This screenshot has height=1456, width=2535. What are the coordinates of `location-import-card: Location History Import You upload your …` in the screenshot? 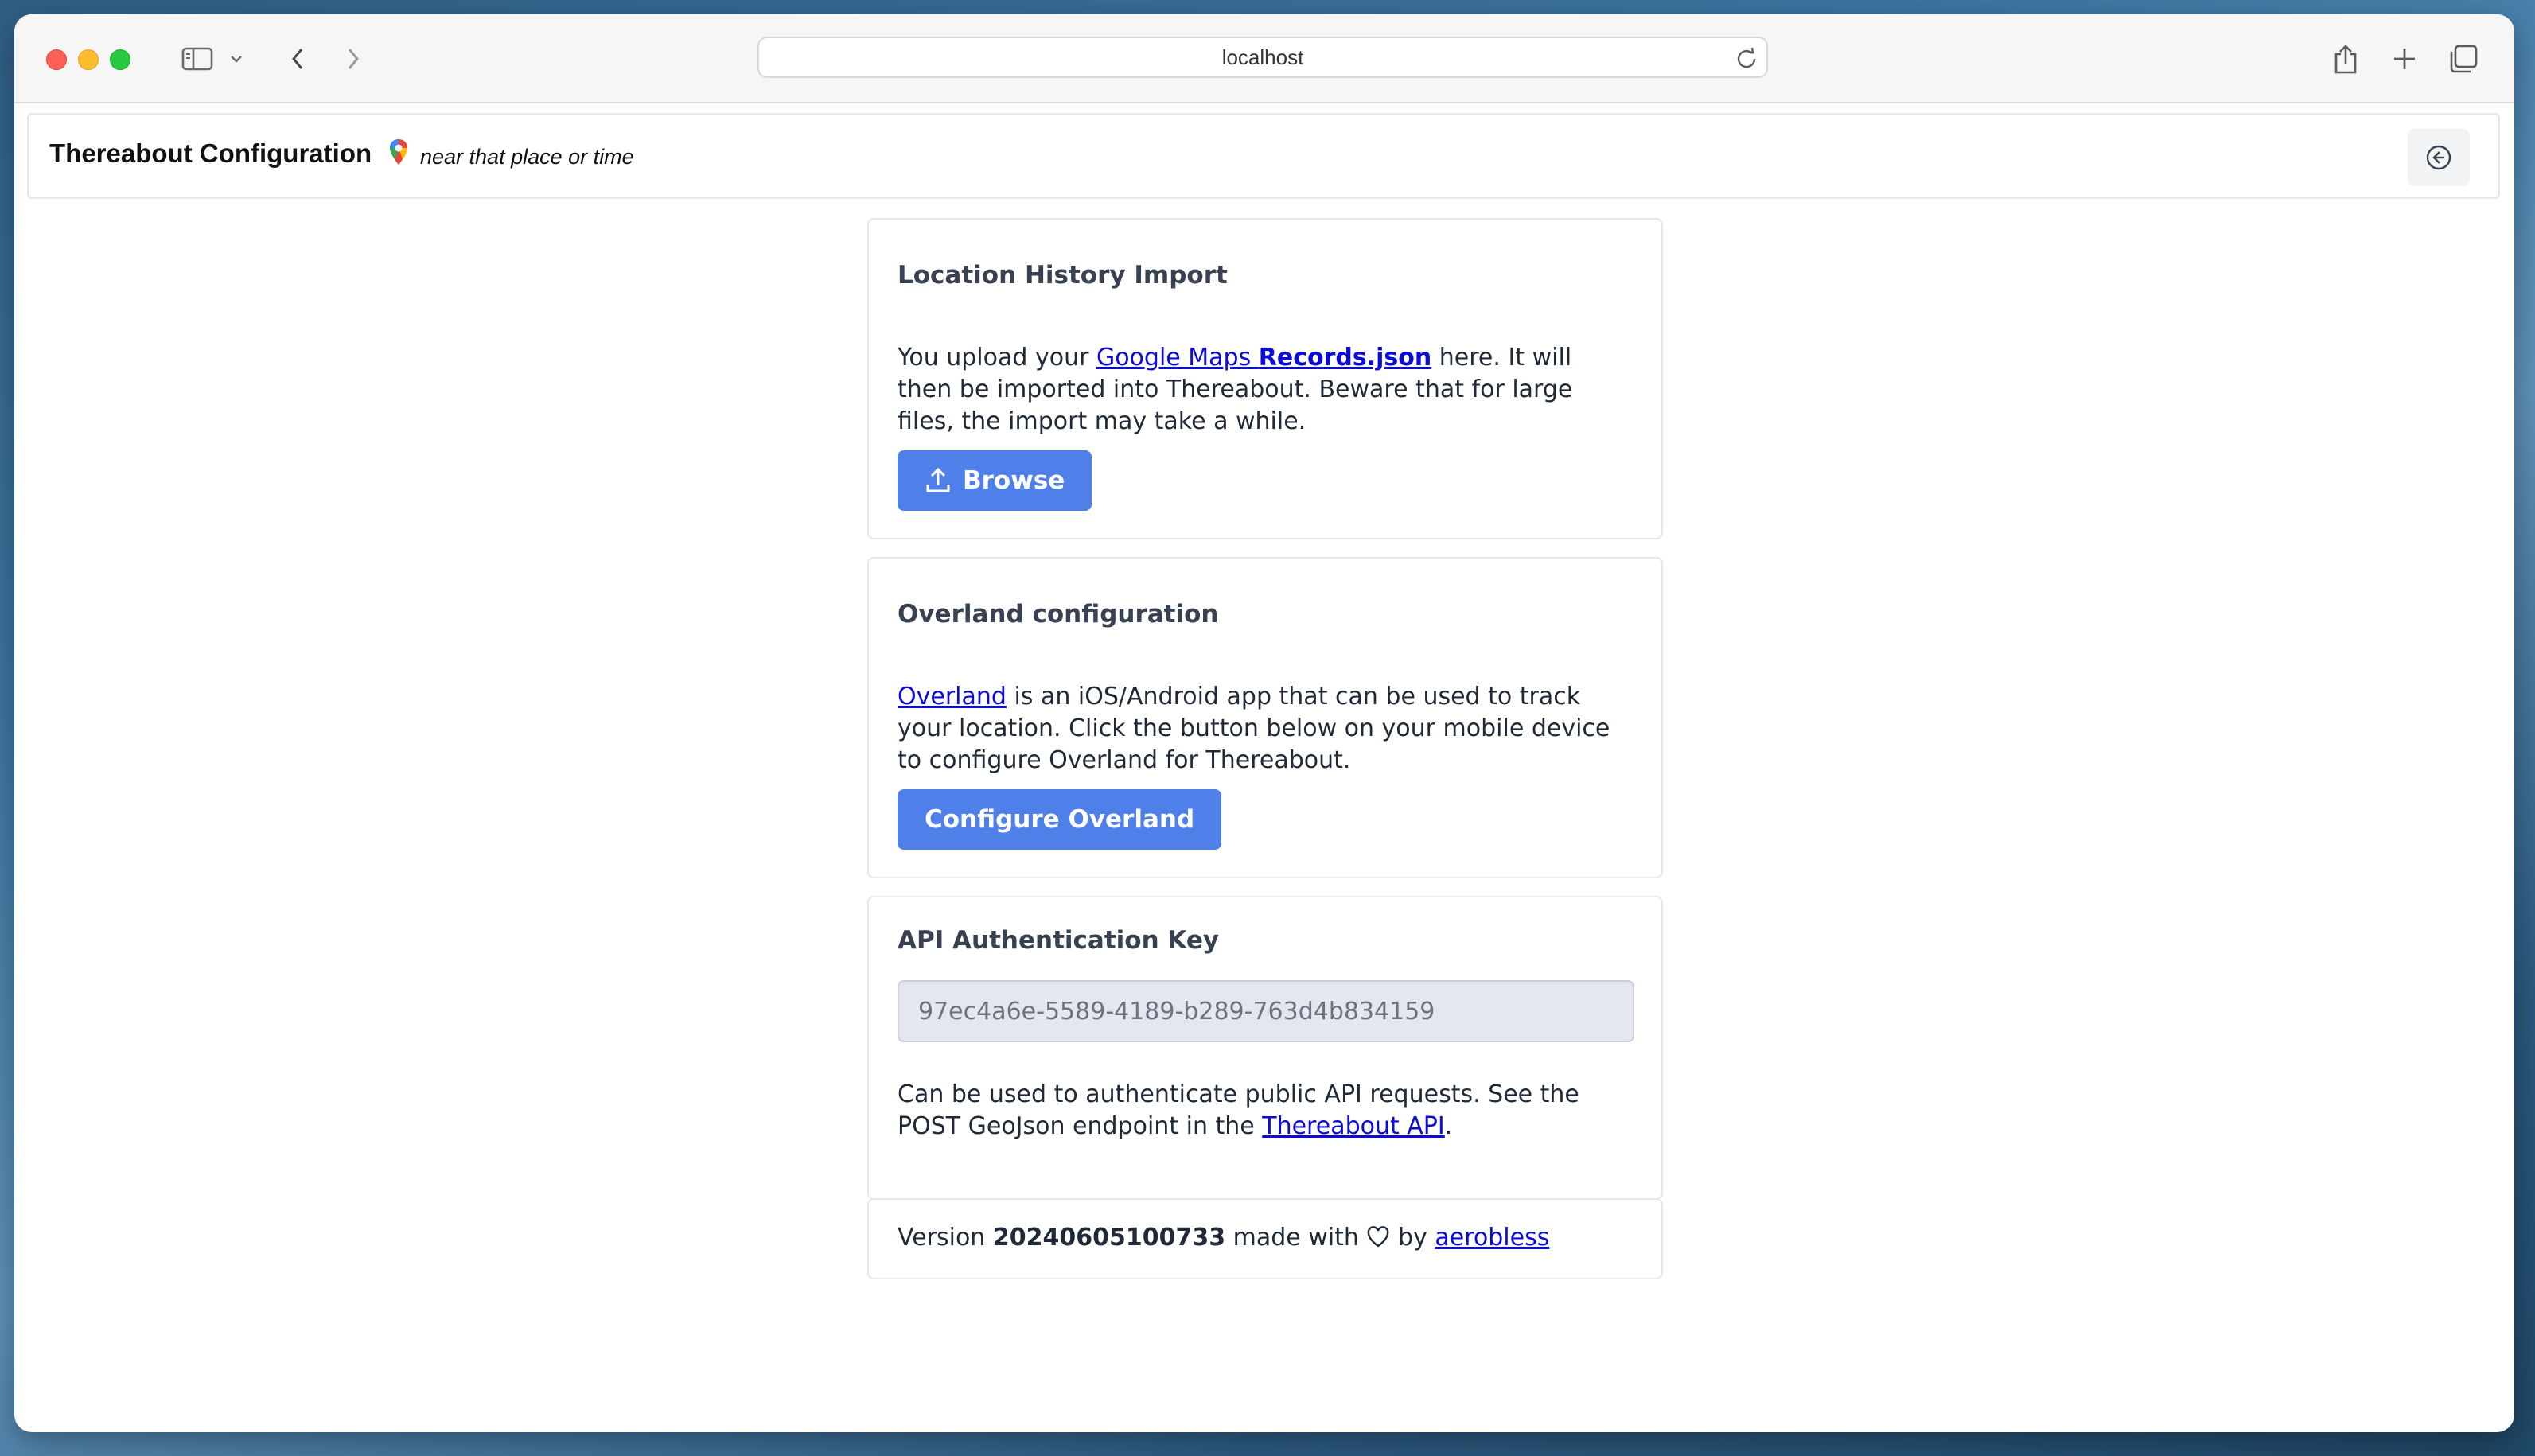 It's located at (1265, 378).